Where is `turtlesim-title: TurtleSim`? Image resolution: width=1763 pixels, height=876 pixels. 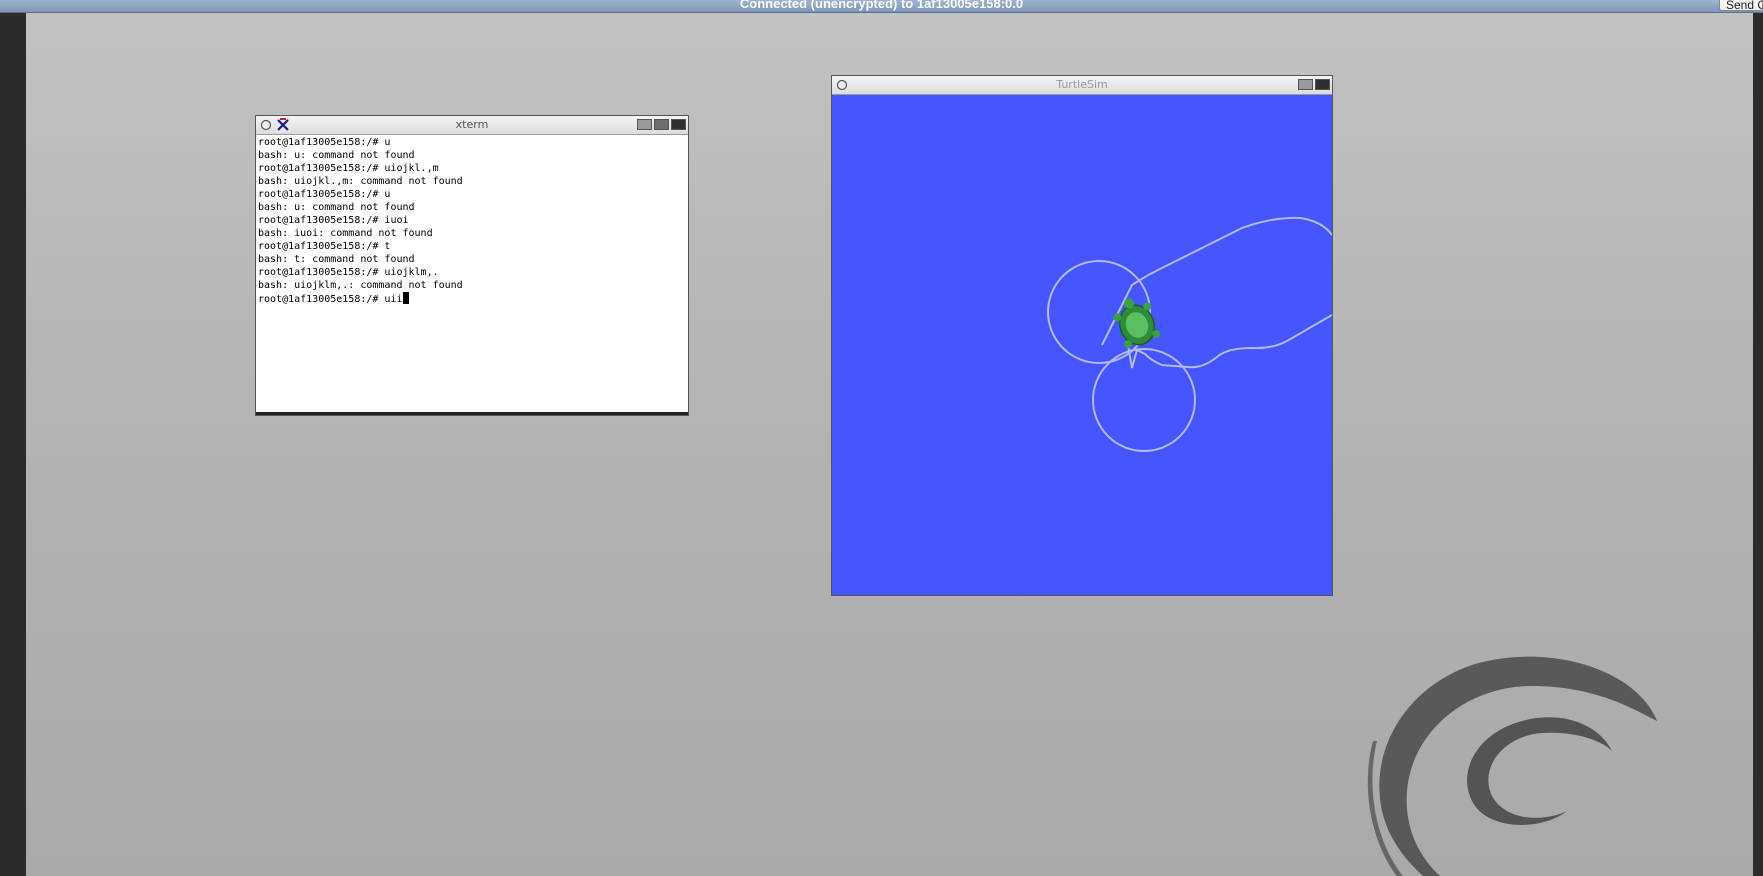
turtlesim-title: TurtleSim is located at coordinates (1082, 84).